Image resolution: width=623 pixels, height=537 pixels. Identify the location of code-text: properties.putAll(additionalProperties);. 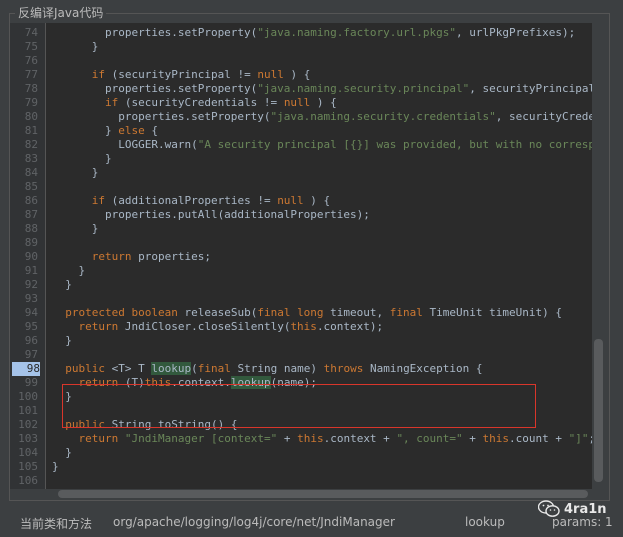
(211, 215).